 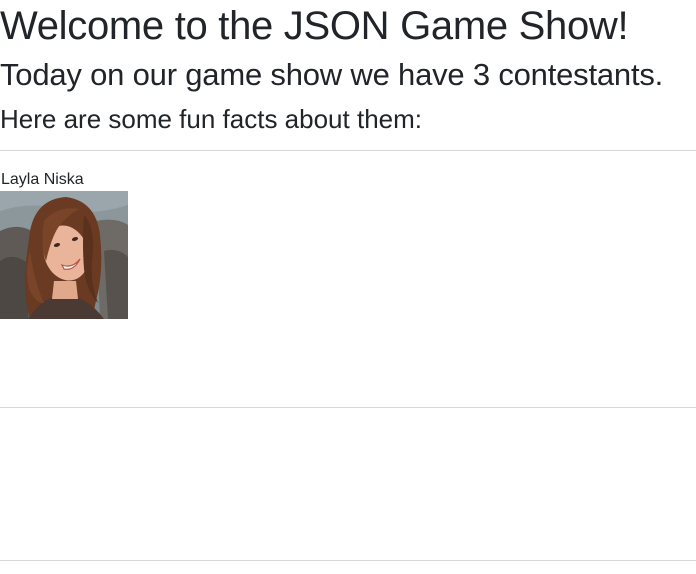 I want to click on contestant-card: Layla Niska, so click(x=64, y=244).